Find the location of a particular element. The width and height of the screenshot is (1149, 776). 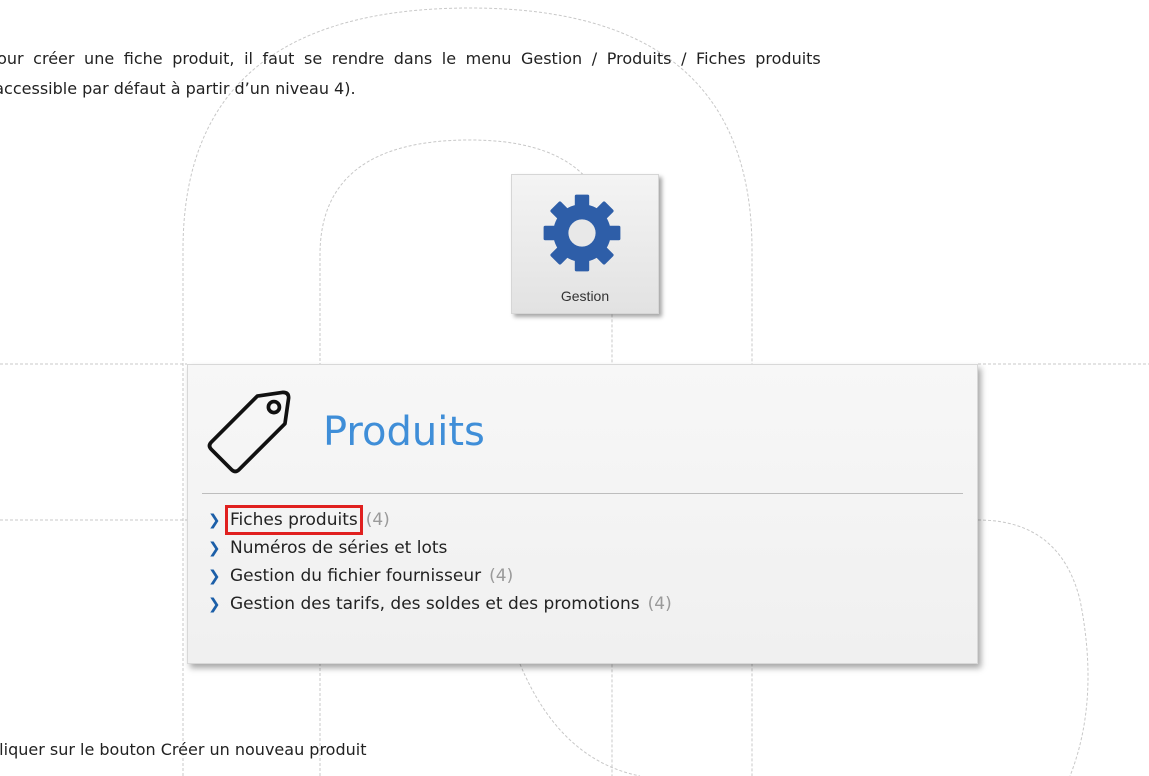

menu-item-label: Fiches produits is located at coordinates (294, 520).